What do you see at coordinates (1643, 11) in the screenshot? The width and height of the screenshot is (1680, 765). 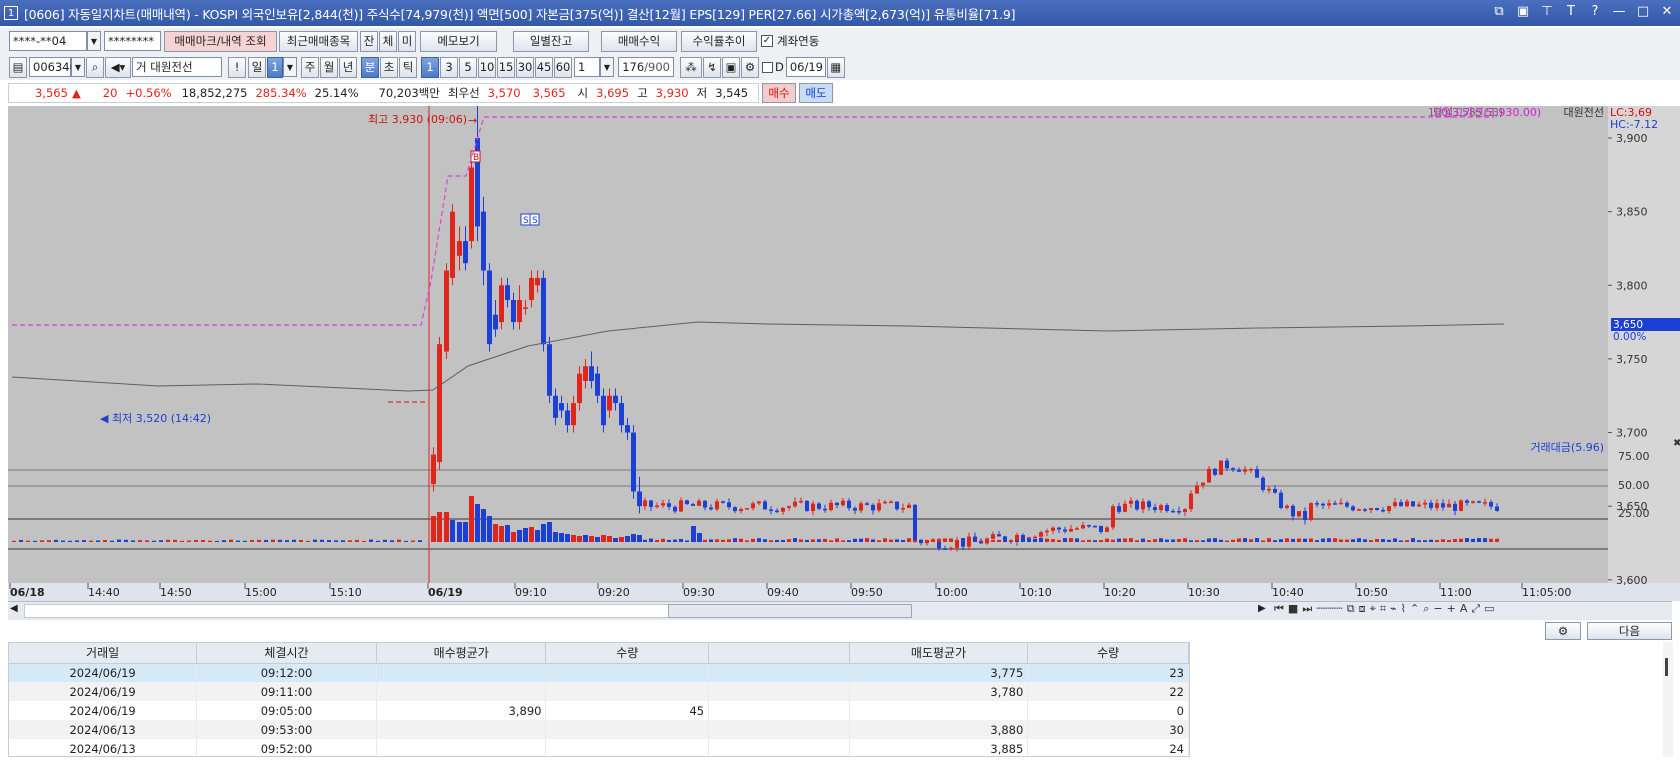 I see `maximize-icon: □` at bounding box center [1643, 11].